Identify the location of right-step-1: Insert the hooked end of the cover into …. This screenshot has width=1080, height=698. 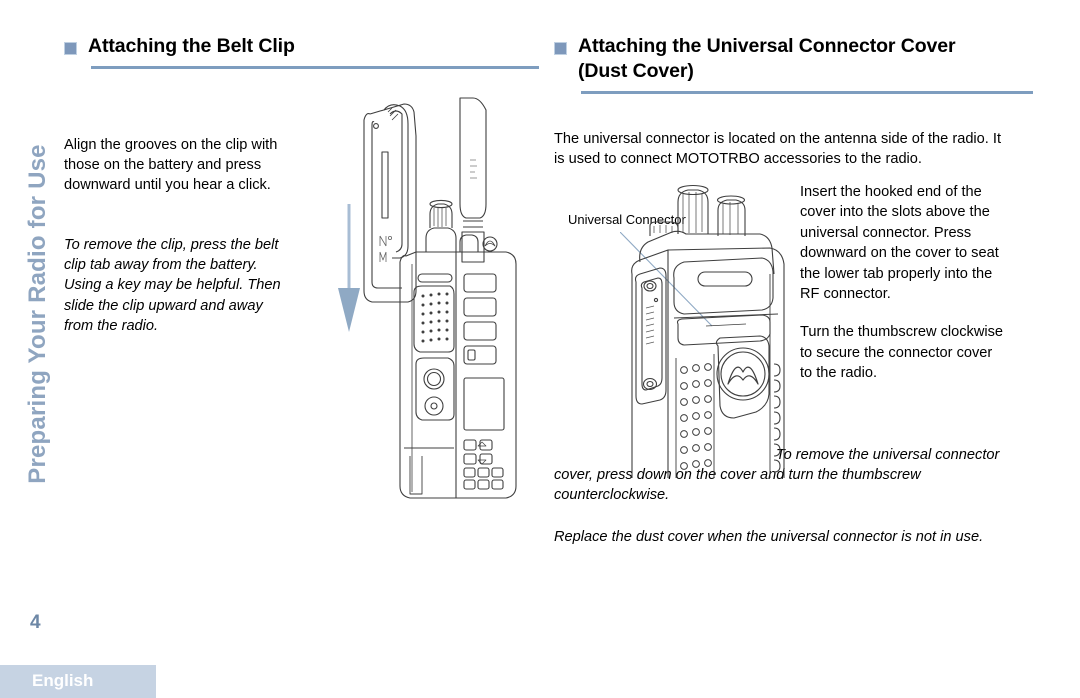
(899, 243).